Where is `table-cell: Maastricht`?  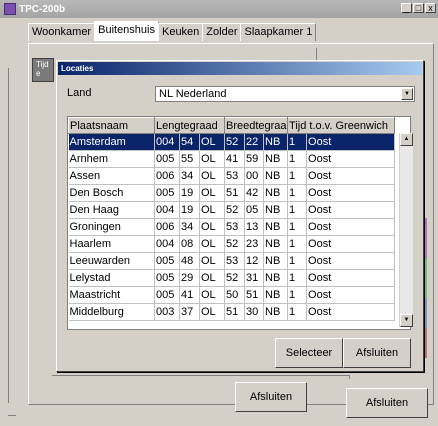 table-cell: Maastricht is located at coordinates (111, 295).